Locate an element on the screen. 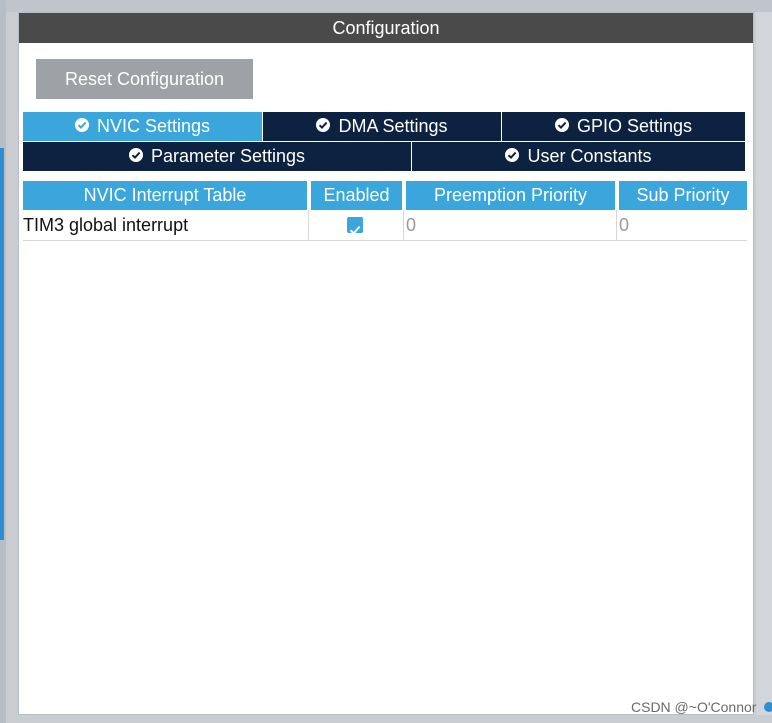 The width and height of the screenshot is (772, 723). tab-user-constants: User Constants is located at coordinates (578, 156).